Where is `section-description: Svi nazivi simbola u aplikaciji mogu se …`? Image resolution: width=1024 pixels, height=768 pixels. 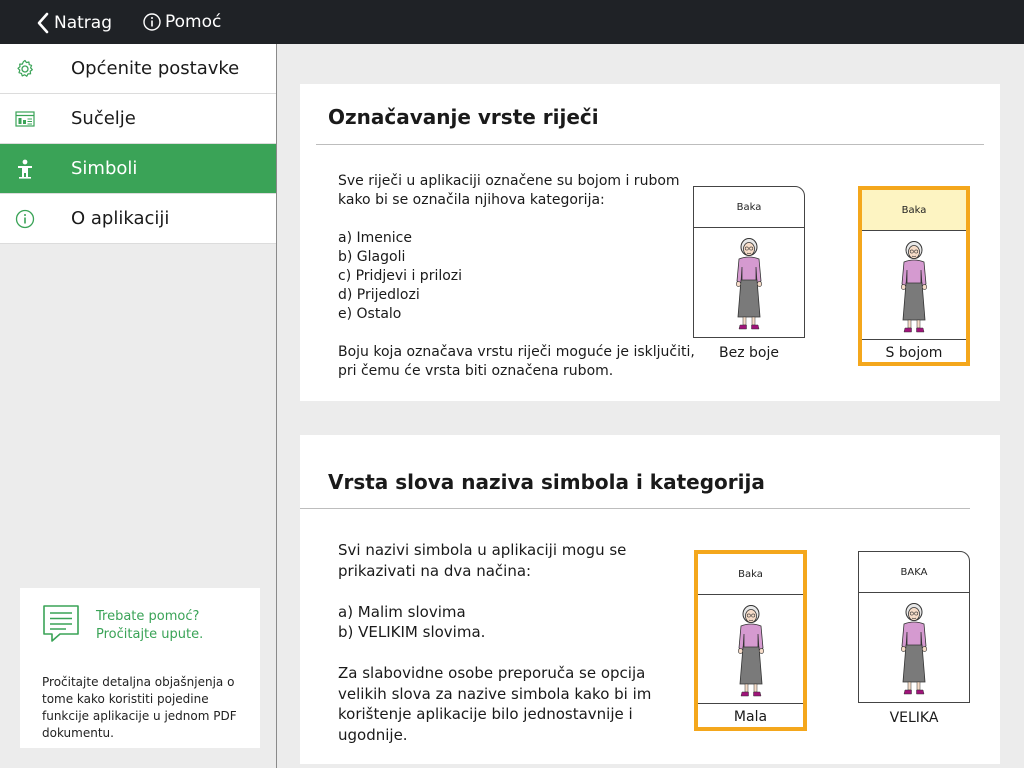 section-description: Svi nazivi simbola u aplikaciji mogu se … is located at coordinates (495, 642).